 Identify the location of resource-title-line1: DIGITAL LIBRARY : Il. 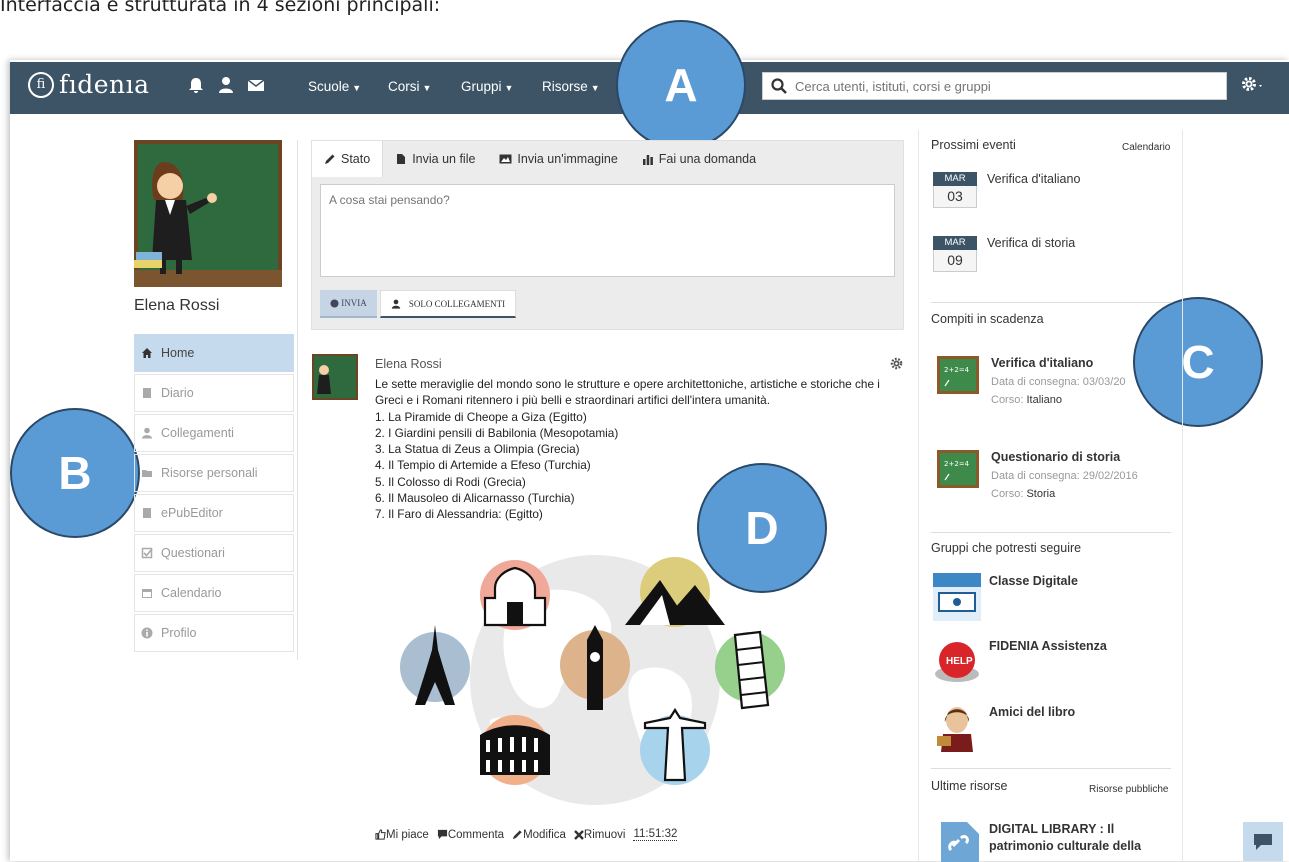
(1051, 829).